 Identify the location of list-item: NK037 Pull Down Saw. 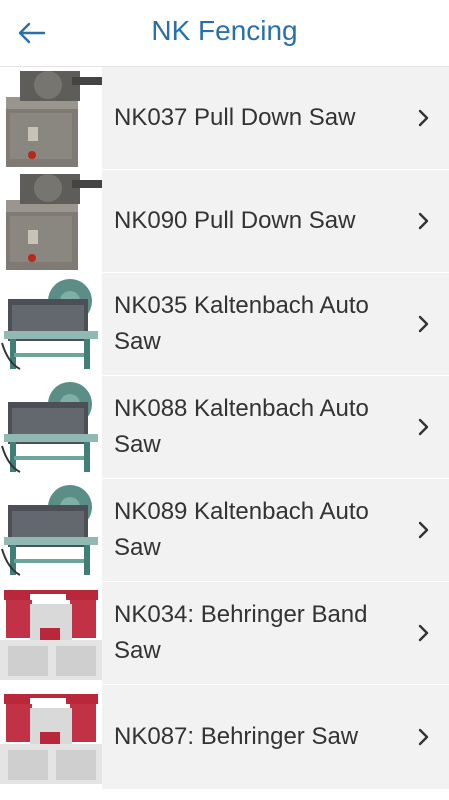
(224, 118).